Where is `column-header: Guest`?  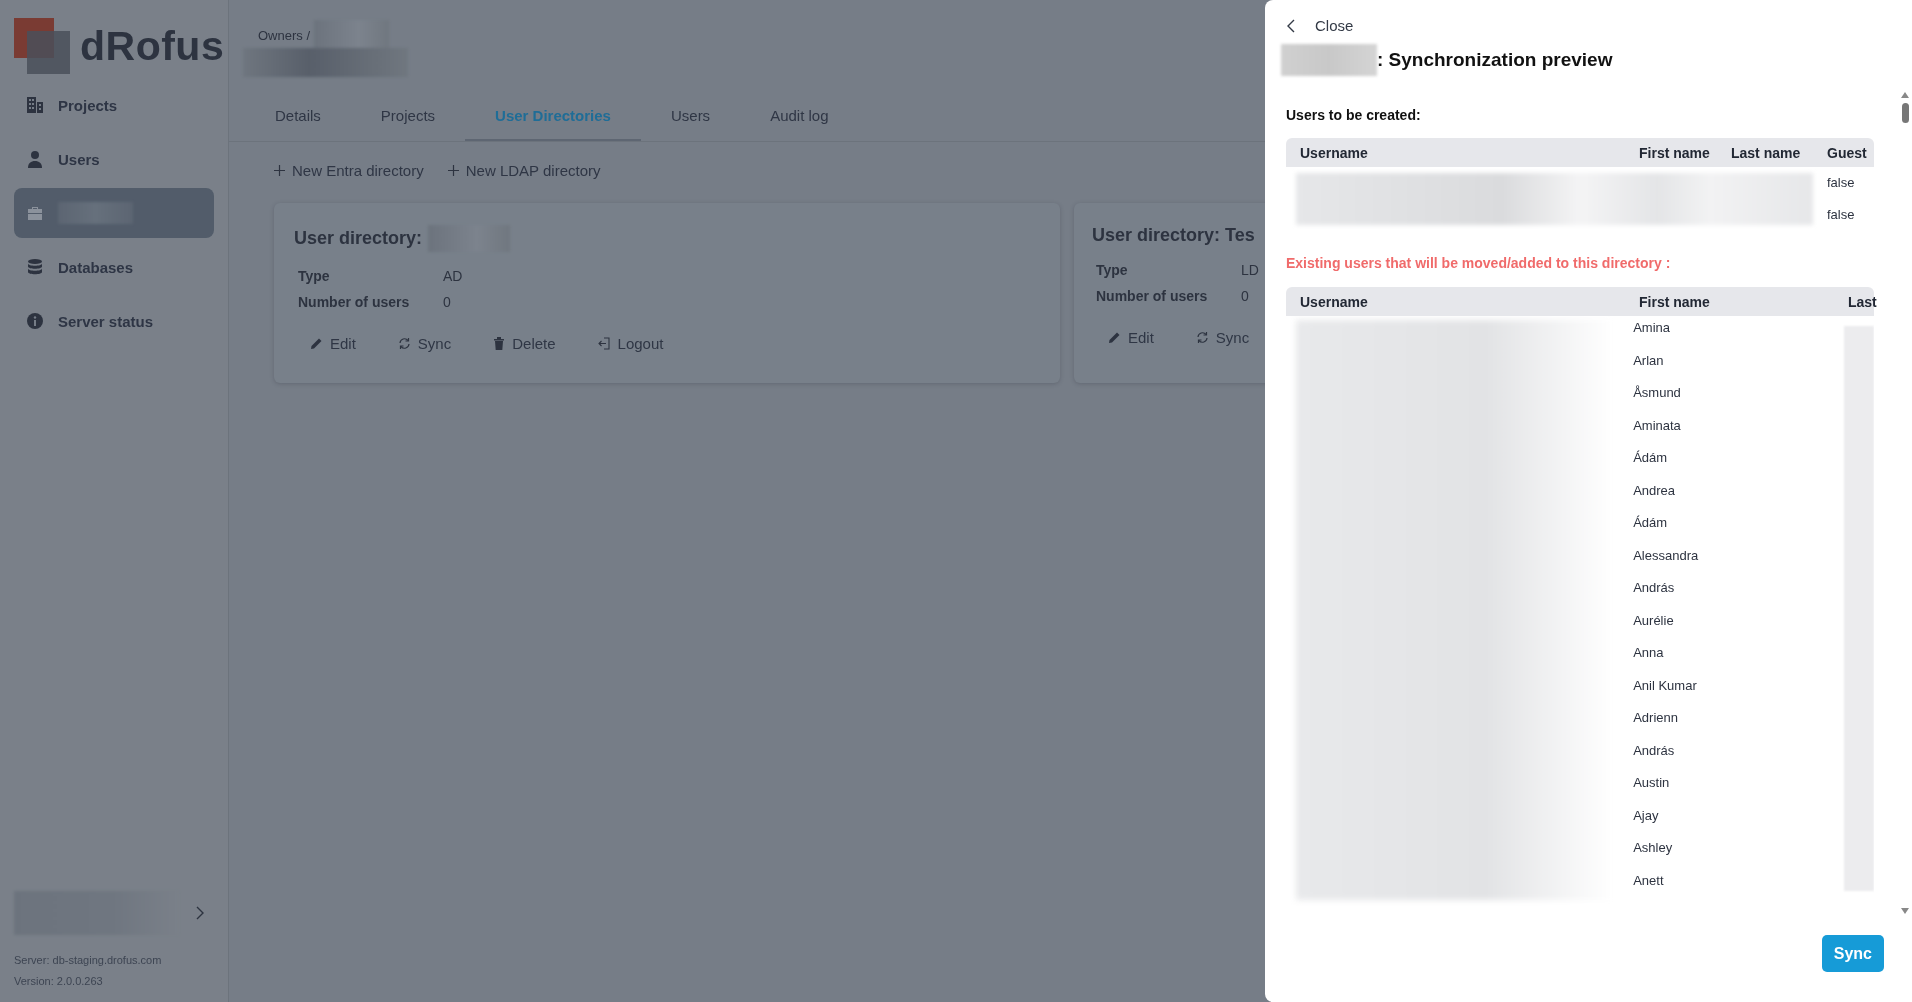 column-header: Guest is located at coordinates (1847, 152).